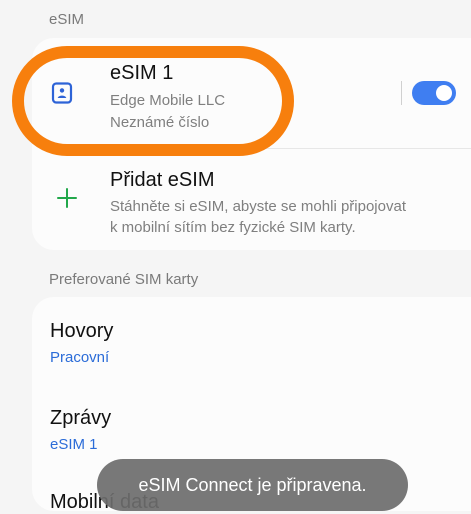 The width and height of the screenshot is (471, 514). Describe the element at coordinates (124, 279) in the screenshot. I see `section-label-preferred-sim: Preferované SIM karty` at that location.